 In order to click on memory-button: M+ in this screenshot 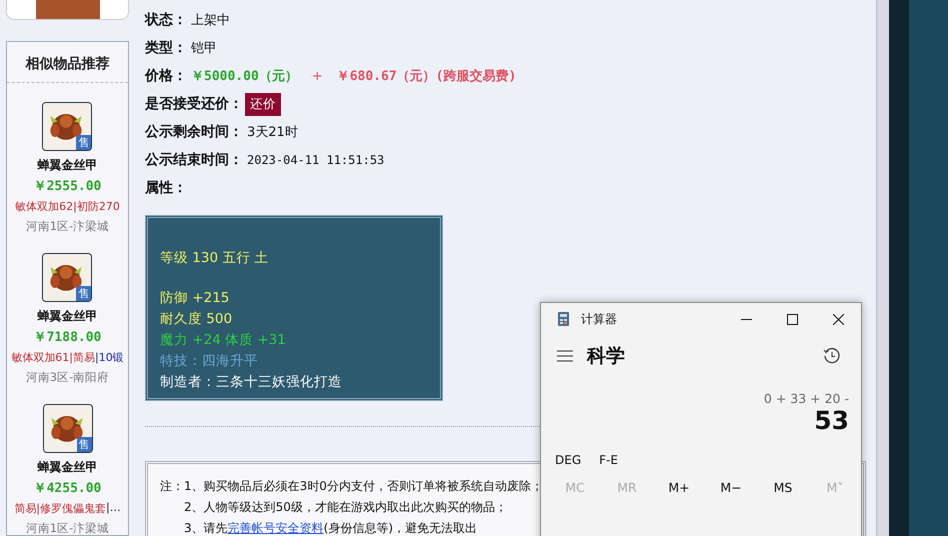, I will do `click(679, 487)`.